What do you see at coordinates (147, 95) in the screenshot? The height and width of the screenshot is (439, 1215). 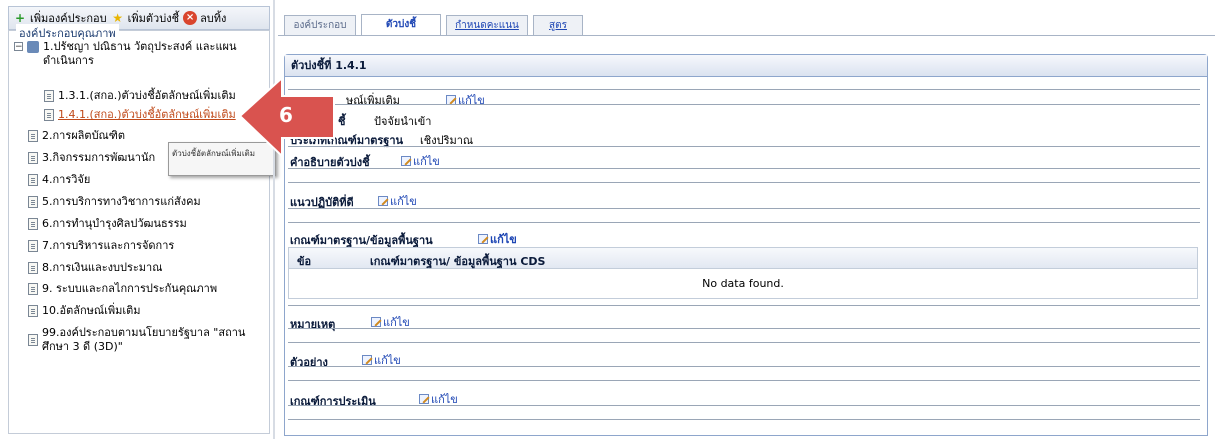 I see `tree-child-label: 1.3.1.(สกอ.)ตัวบ่งชี้อัตลักษณ์เพิ่มเติม` at bounding box center [147, 95].